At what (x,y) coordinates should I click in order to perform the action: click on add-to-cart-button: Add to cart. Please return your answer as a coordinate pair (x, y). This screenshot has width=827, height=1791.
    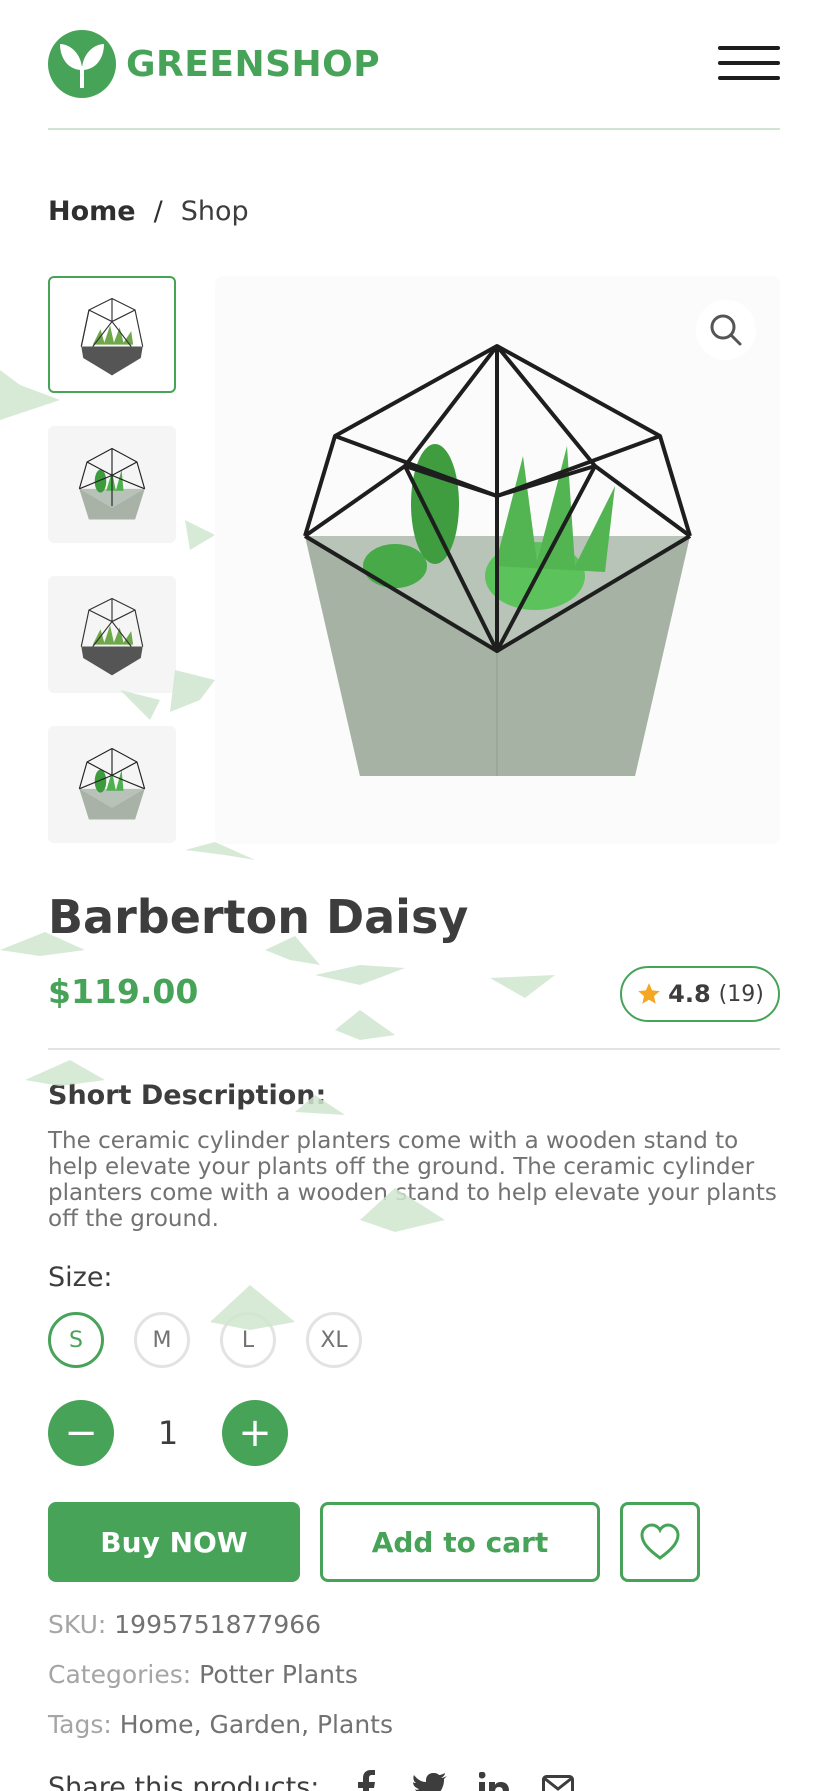
    Looking at the image, I should click on (460, 1542).